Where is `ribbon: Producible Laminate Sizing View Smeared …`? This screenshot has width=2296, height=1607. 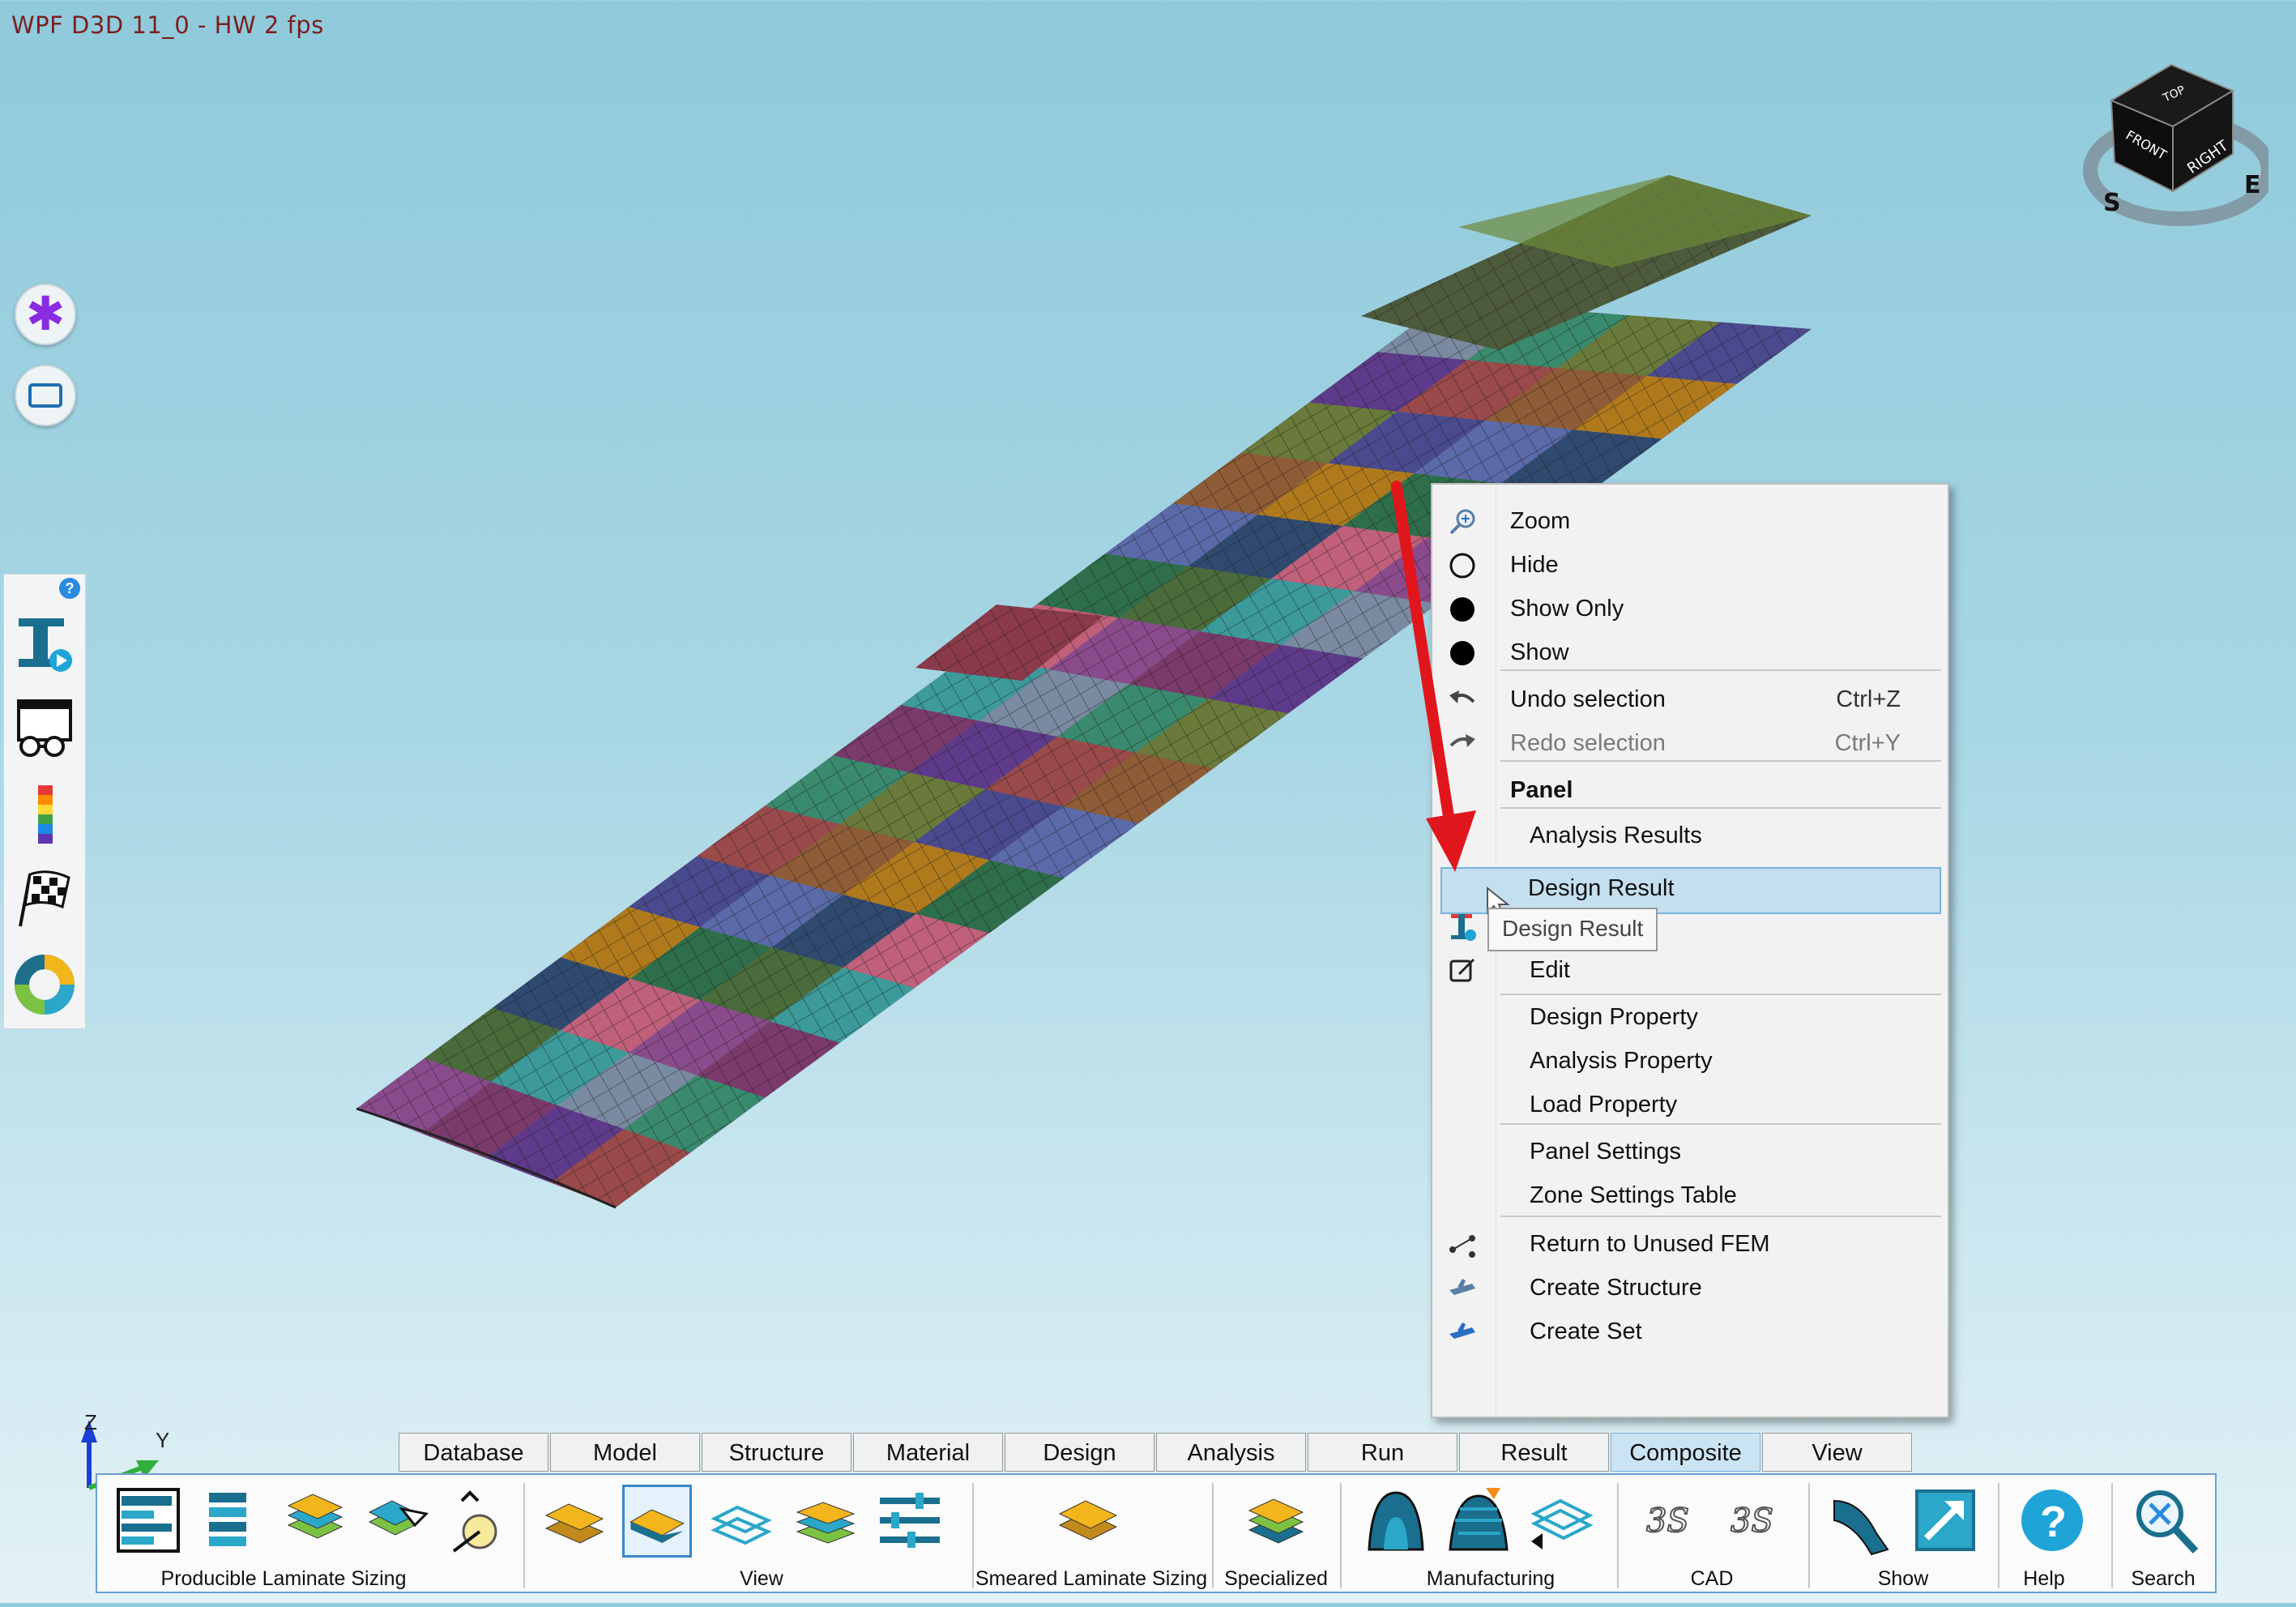
ribbon: Producible Laminate Sizing View Smeared … is located at coordinates (1156, 1533).